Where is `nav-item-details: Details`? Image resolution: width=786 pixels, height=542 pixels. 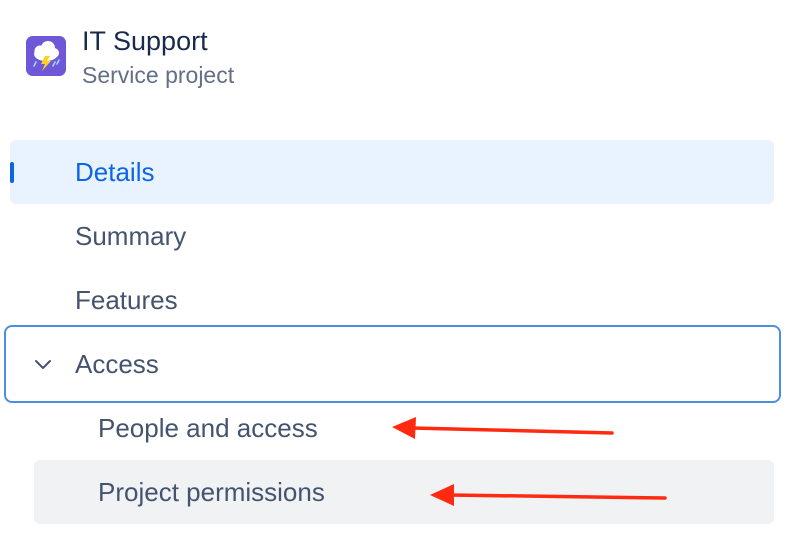
nav-item-details: Details is located at coordinates (392, 172).